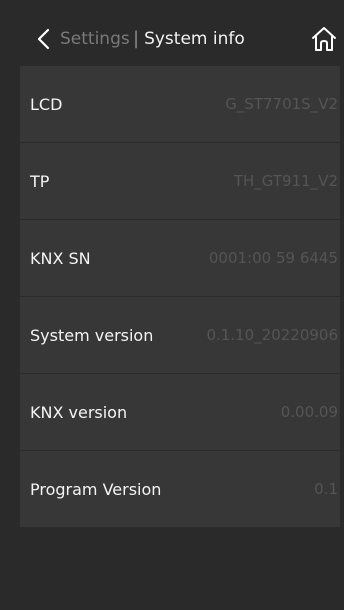  I want to click on info-value: G_ST7701S_V2, so click(281, 104).